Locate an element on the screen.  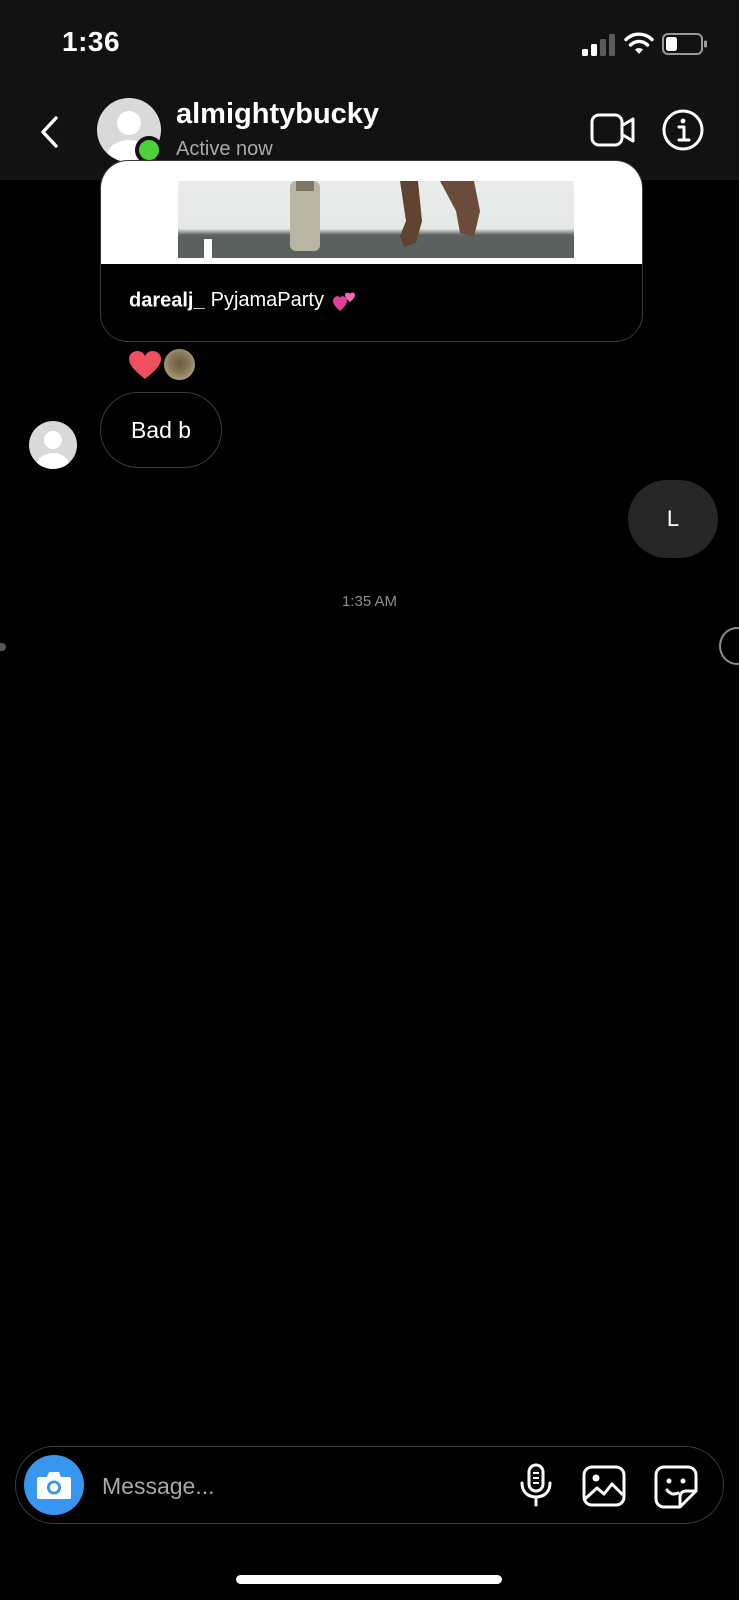
reactor-avatar is located at coordinates (179, 364).